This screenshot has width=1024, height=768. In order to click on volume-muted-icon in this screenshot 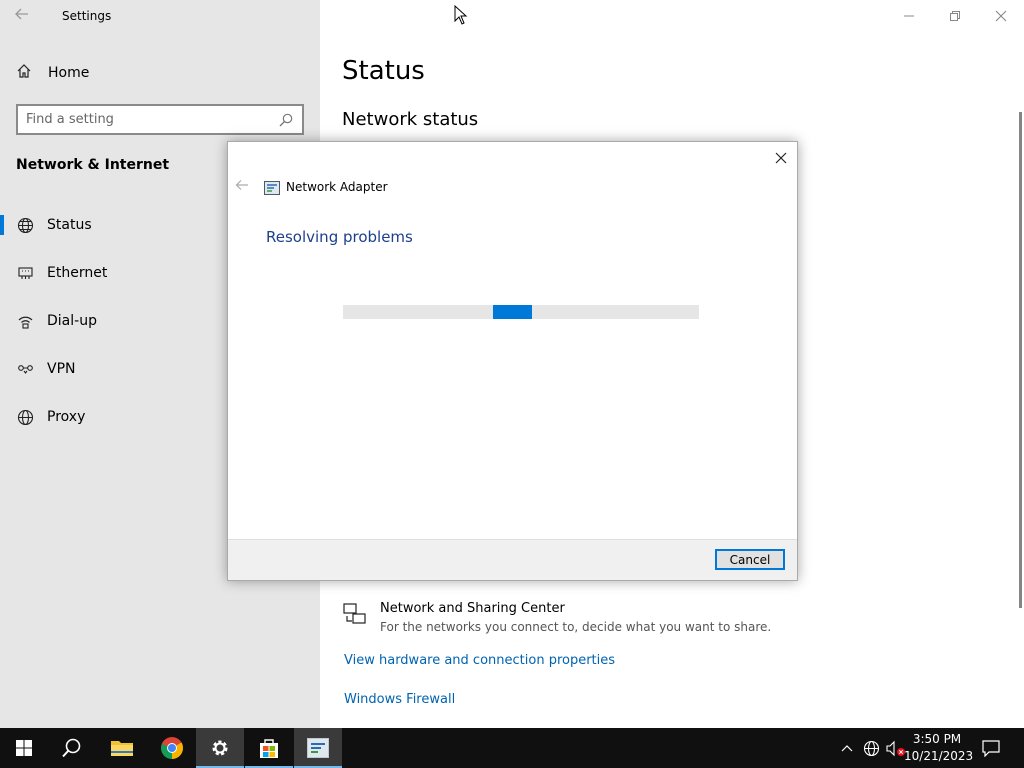, I will do `click(895, 748)`.